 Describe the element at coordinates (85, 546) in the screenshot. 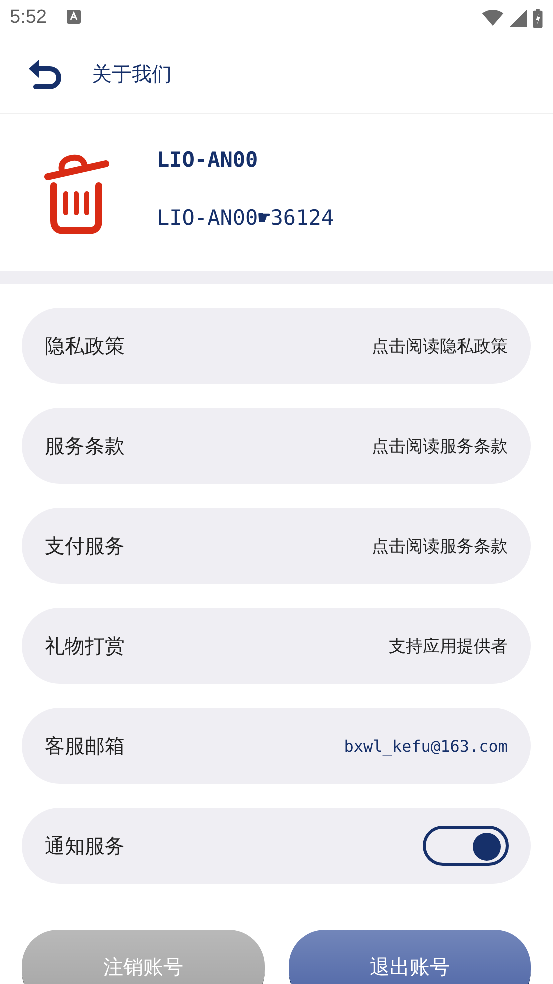

I see `row-label: 支付服务` at that location.